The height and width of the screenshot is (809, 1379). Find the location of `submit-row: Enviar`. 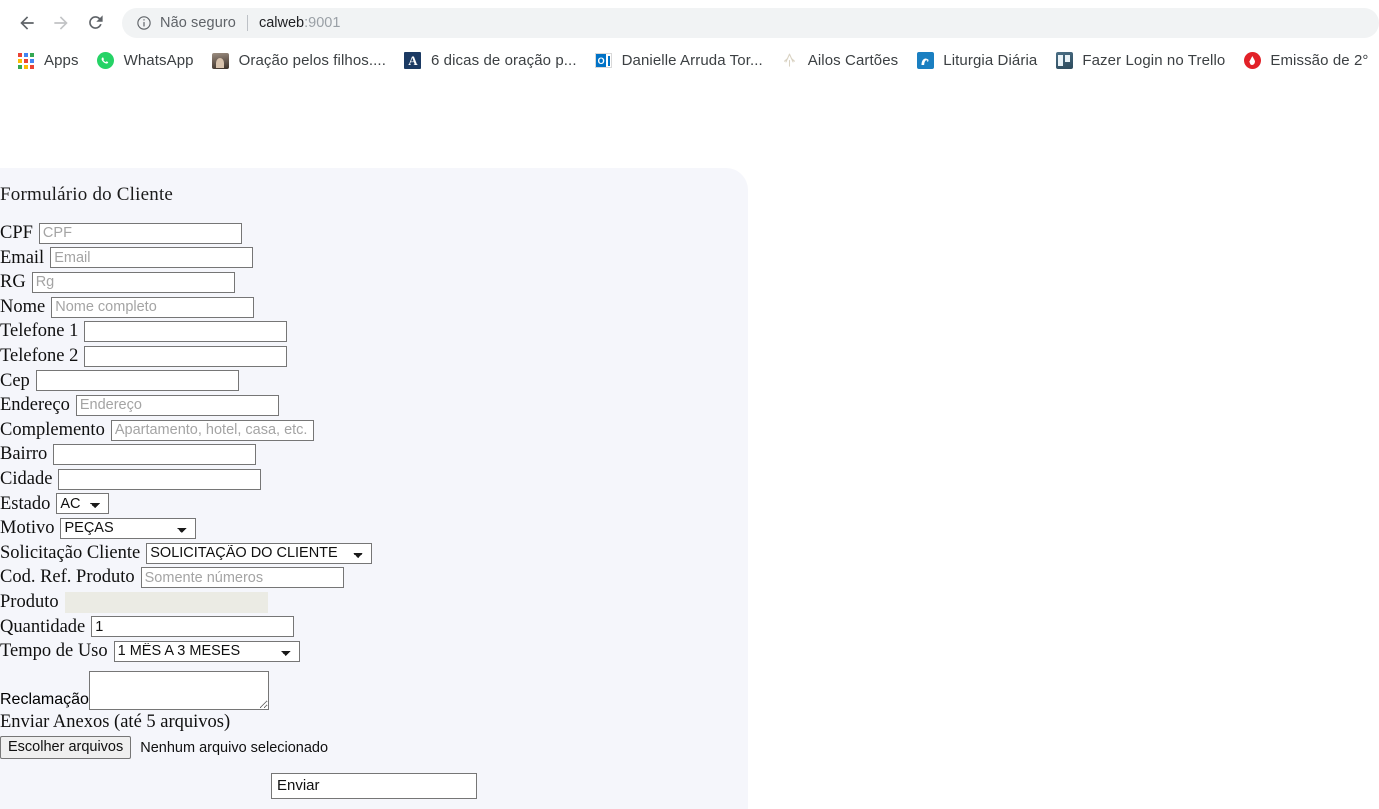

submit-row: Enviar is located at coordinates (370, 785).